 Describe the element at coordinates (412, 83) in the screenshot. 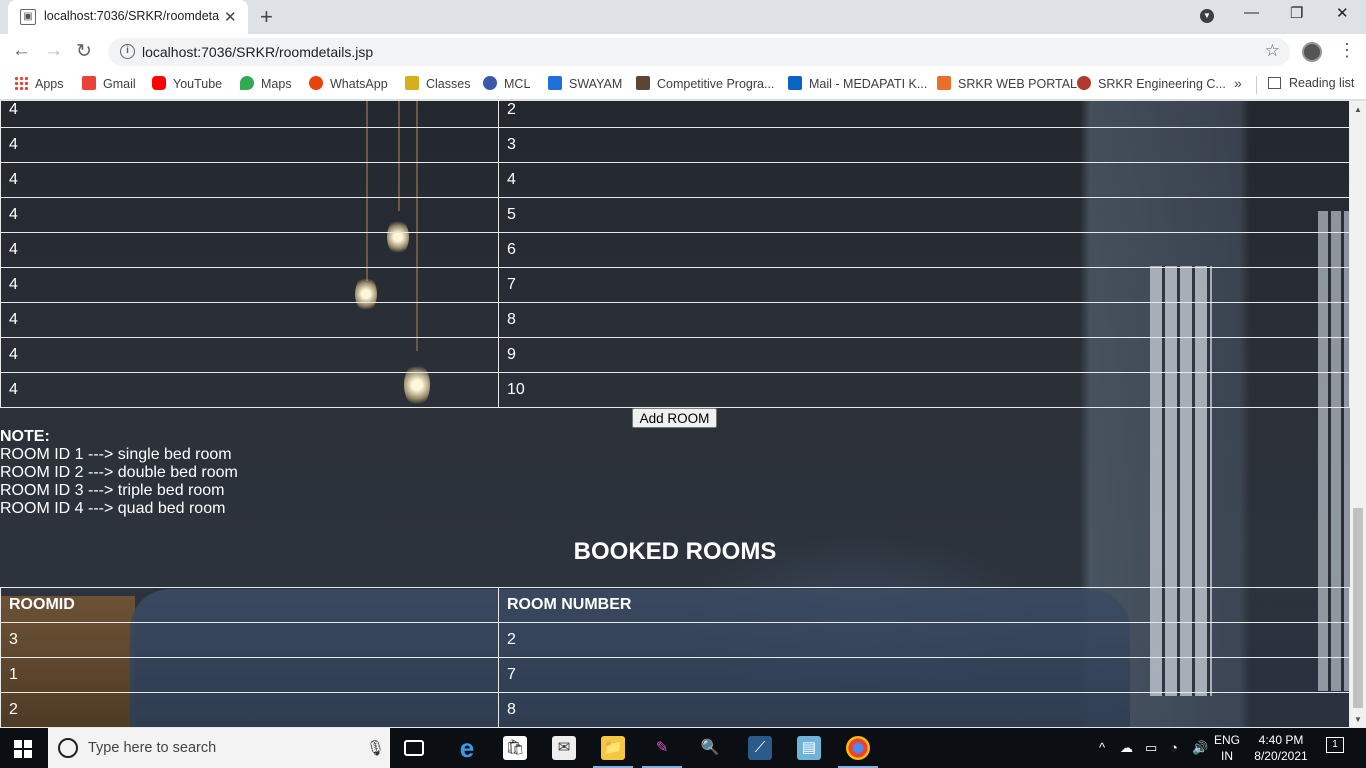

I see `classes-icon` at that location.